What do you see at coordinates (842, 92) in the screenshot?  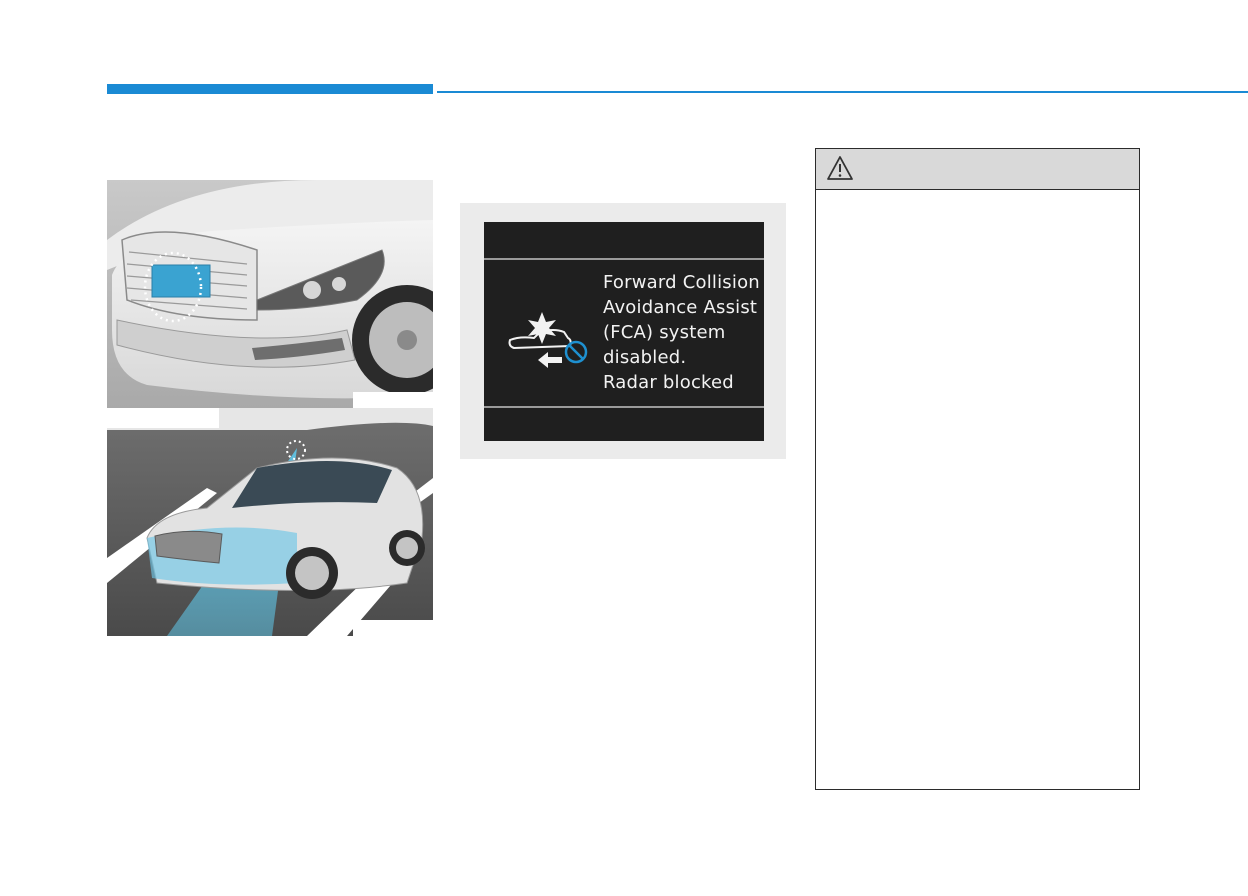 I see `header-rule` at bounding box center [842, 92].